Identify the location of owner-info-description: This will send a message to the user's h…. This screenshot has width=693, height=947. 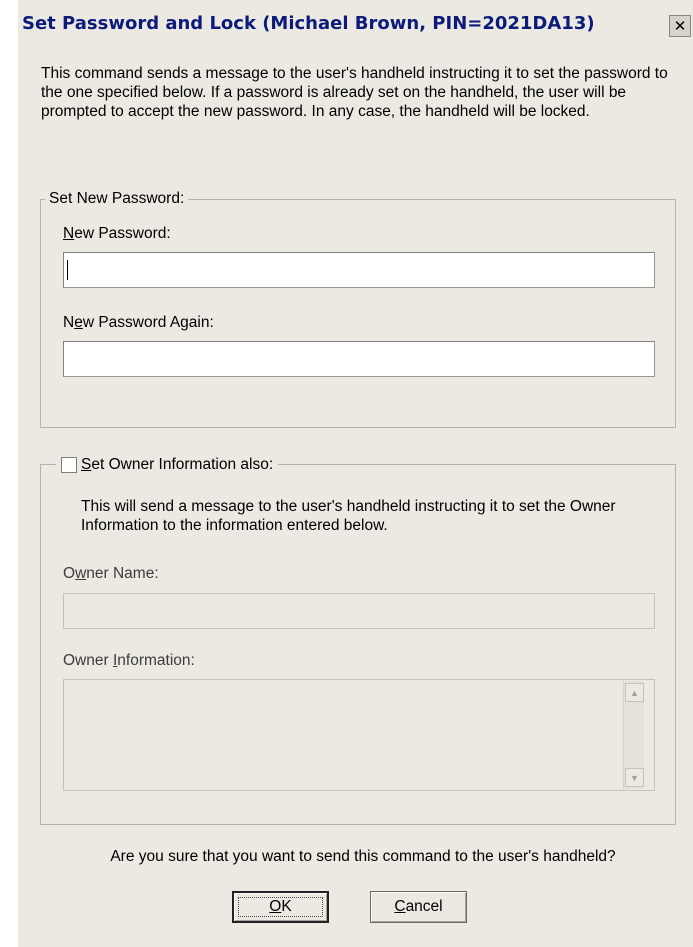
(348, 516).